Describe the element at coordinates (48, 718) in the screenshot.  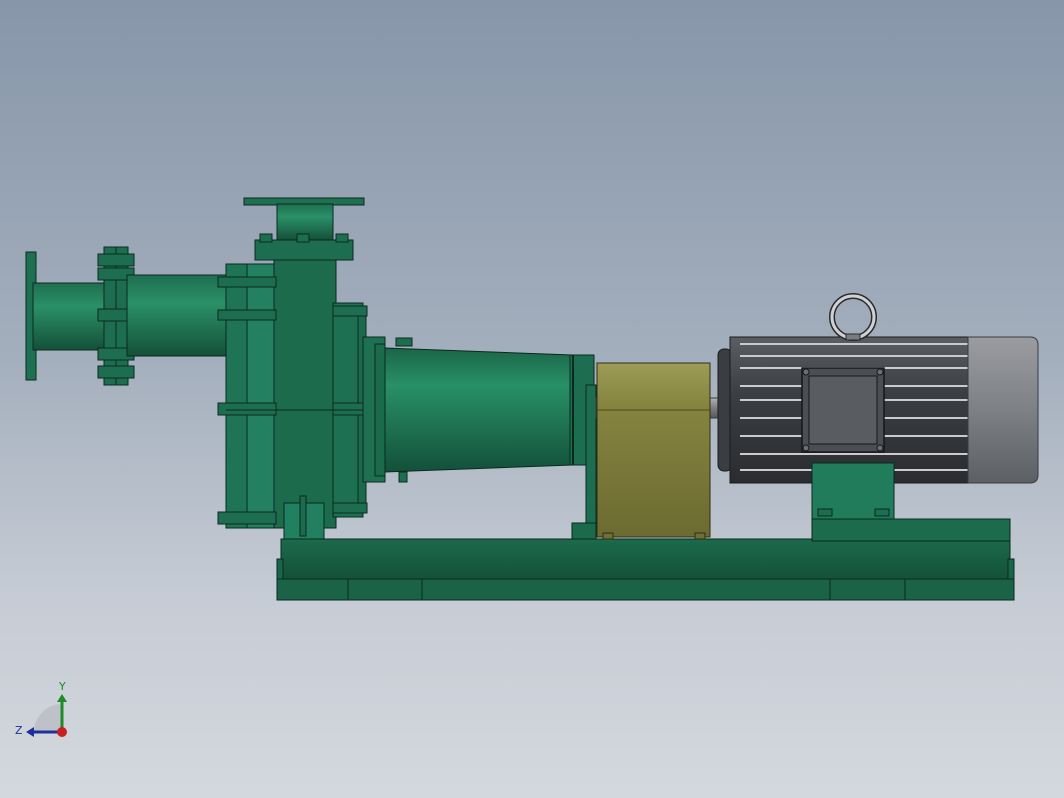
I see `triad-plane-icon` at that location.